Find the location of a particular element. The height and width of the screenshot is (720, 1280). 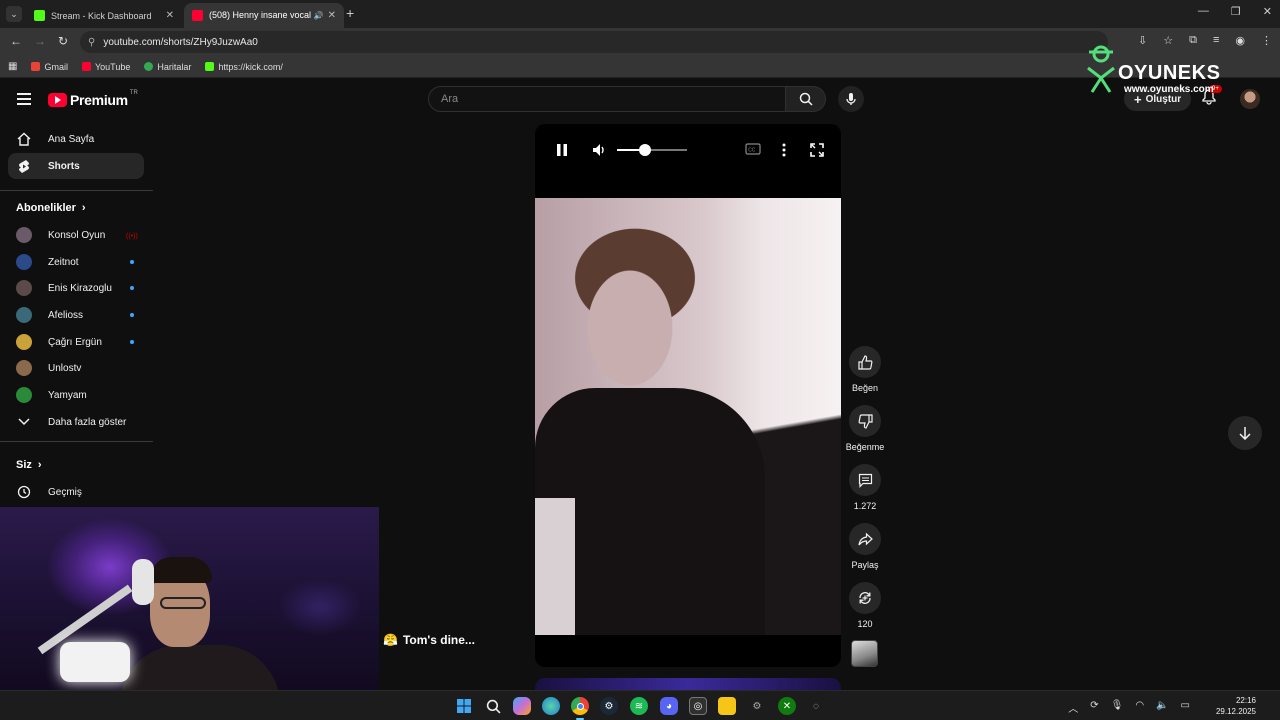

search-button is located at coordinates (806, 99).